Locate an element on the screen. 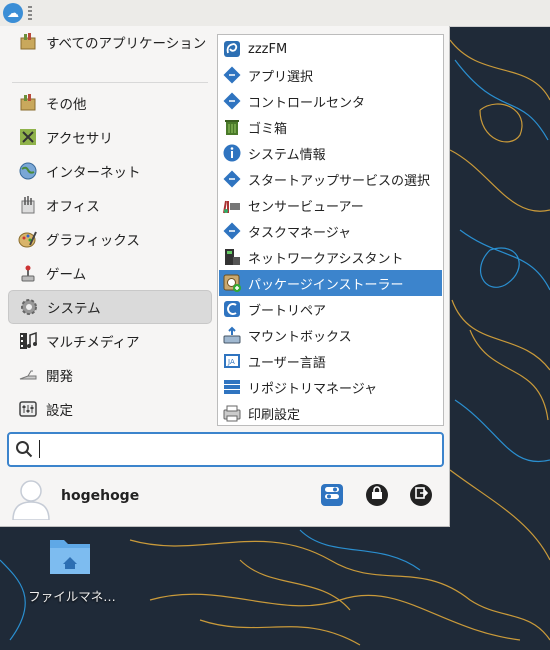 The width and height of the screenshot is (550, 650). app-item-system-info: システム情報 is located at coordinates (330, 153).